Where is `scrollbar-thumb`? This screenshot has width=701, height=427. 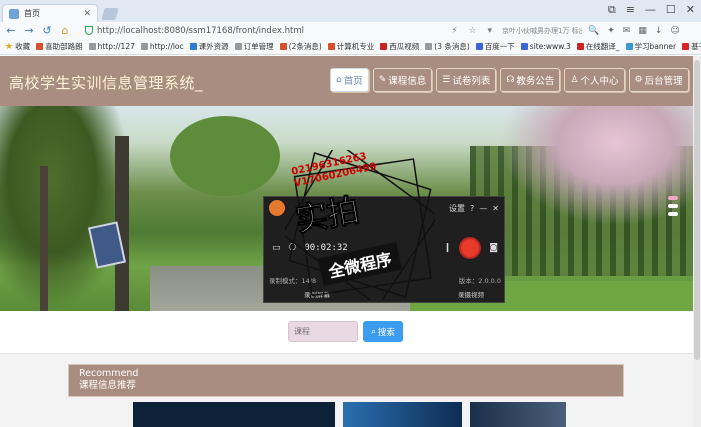
scrollbar-thumb is located at coordinates (697, 210).